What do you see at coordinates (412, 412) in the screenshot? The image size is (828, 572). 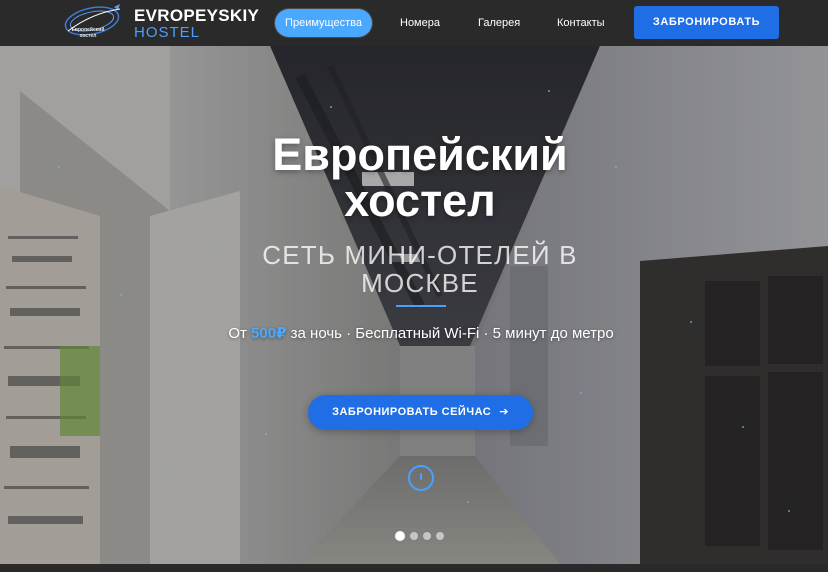 I see `book-now-label: ЗАБРОНИРОВАТЬ СЕЙЧАС` at bounding box center [412, 412].